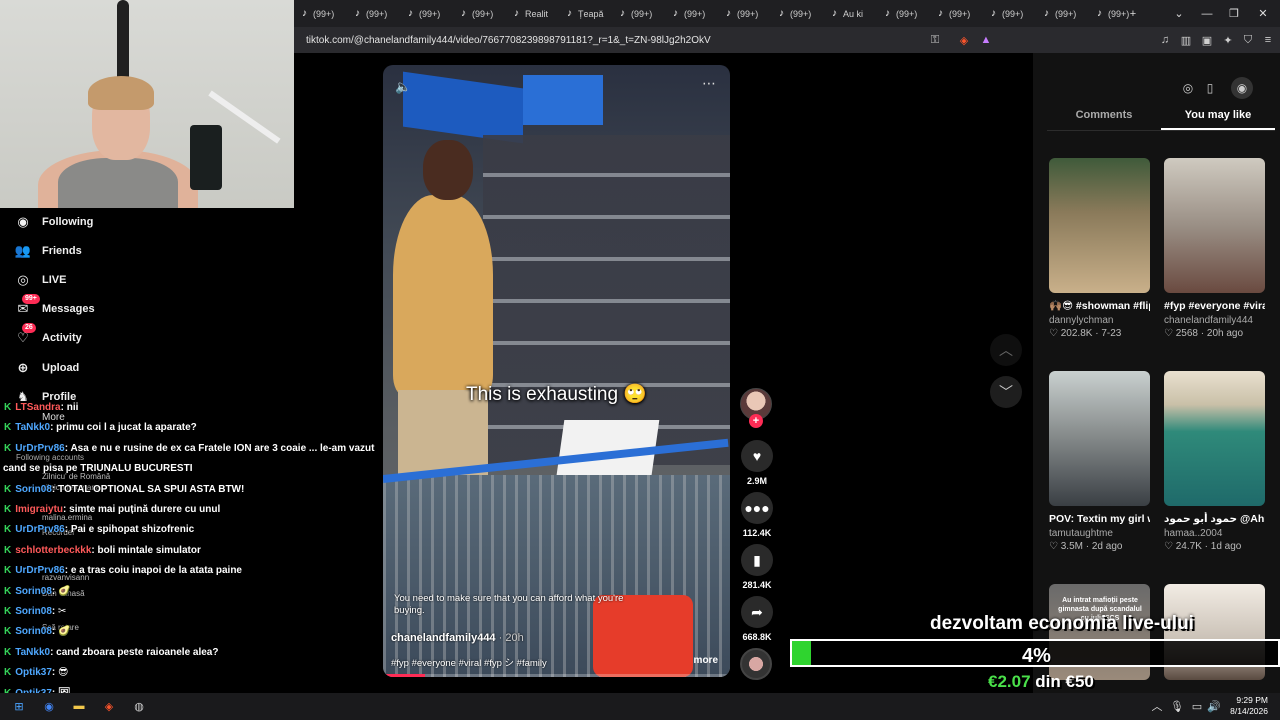  I want to click on system-clock: 9:29 PM 8/14/2026, so click(1249, 706).